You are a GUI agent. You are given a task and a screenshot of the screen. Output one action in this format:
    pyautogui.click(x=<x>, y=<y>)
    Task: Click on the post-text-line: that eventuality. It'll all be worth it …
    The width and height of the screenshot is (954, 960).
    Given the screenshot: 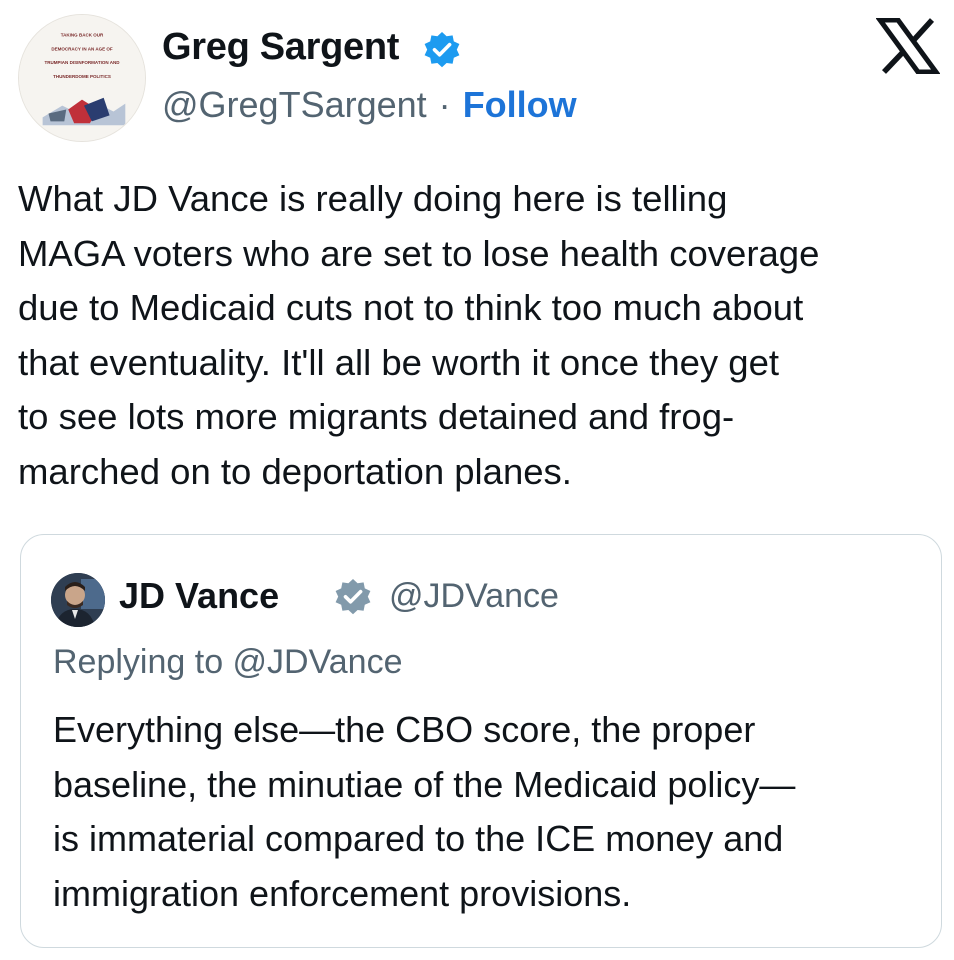 What is the action you would take?
    pyautogui.click(x=399, y=362)
    